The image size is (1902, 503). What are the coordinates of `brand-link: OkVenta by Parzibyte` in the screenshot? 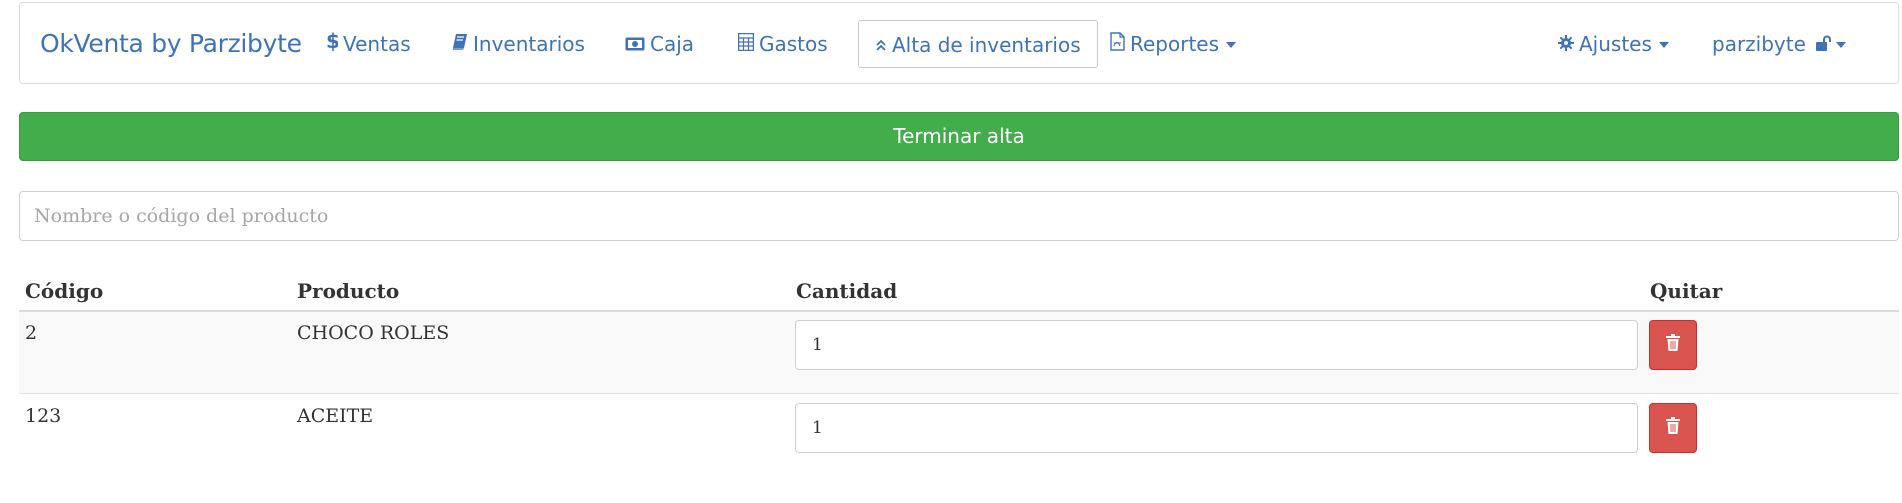 It's located at (171, 43).